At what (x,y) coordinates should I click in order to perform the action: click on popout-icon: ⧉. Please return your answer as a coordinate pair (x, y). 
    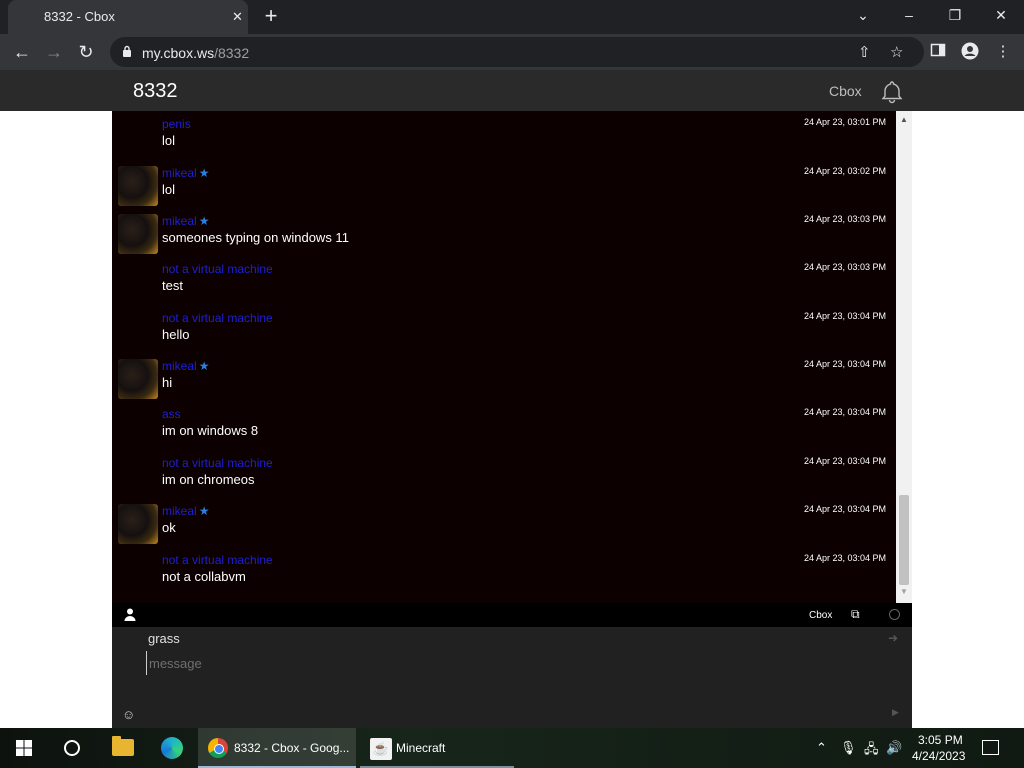
    Looking at the image, I should click on (855, 614).